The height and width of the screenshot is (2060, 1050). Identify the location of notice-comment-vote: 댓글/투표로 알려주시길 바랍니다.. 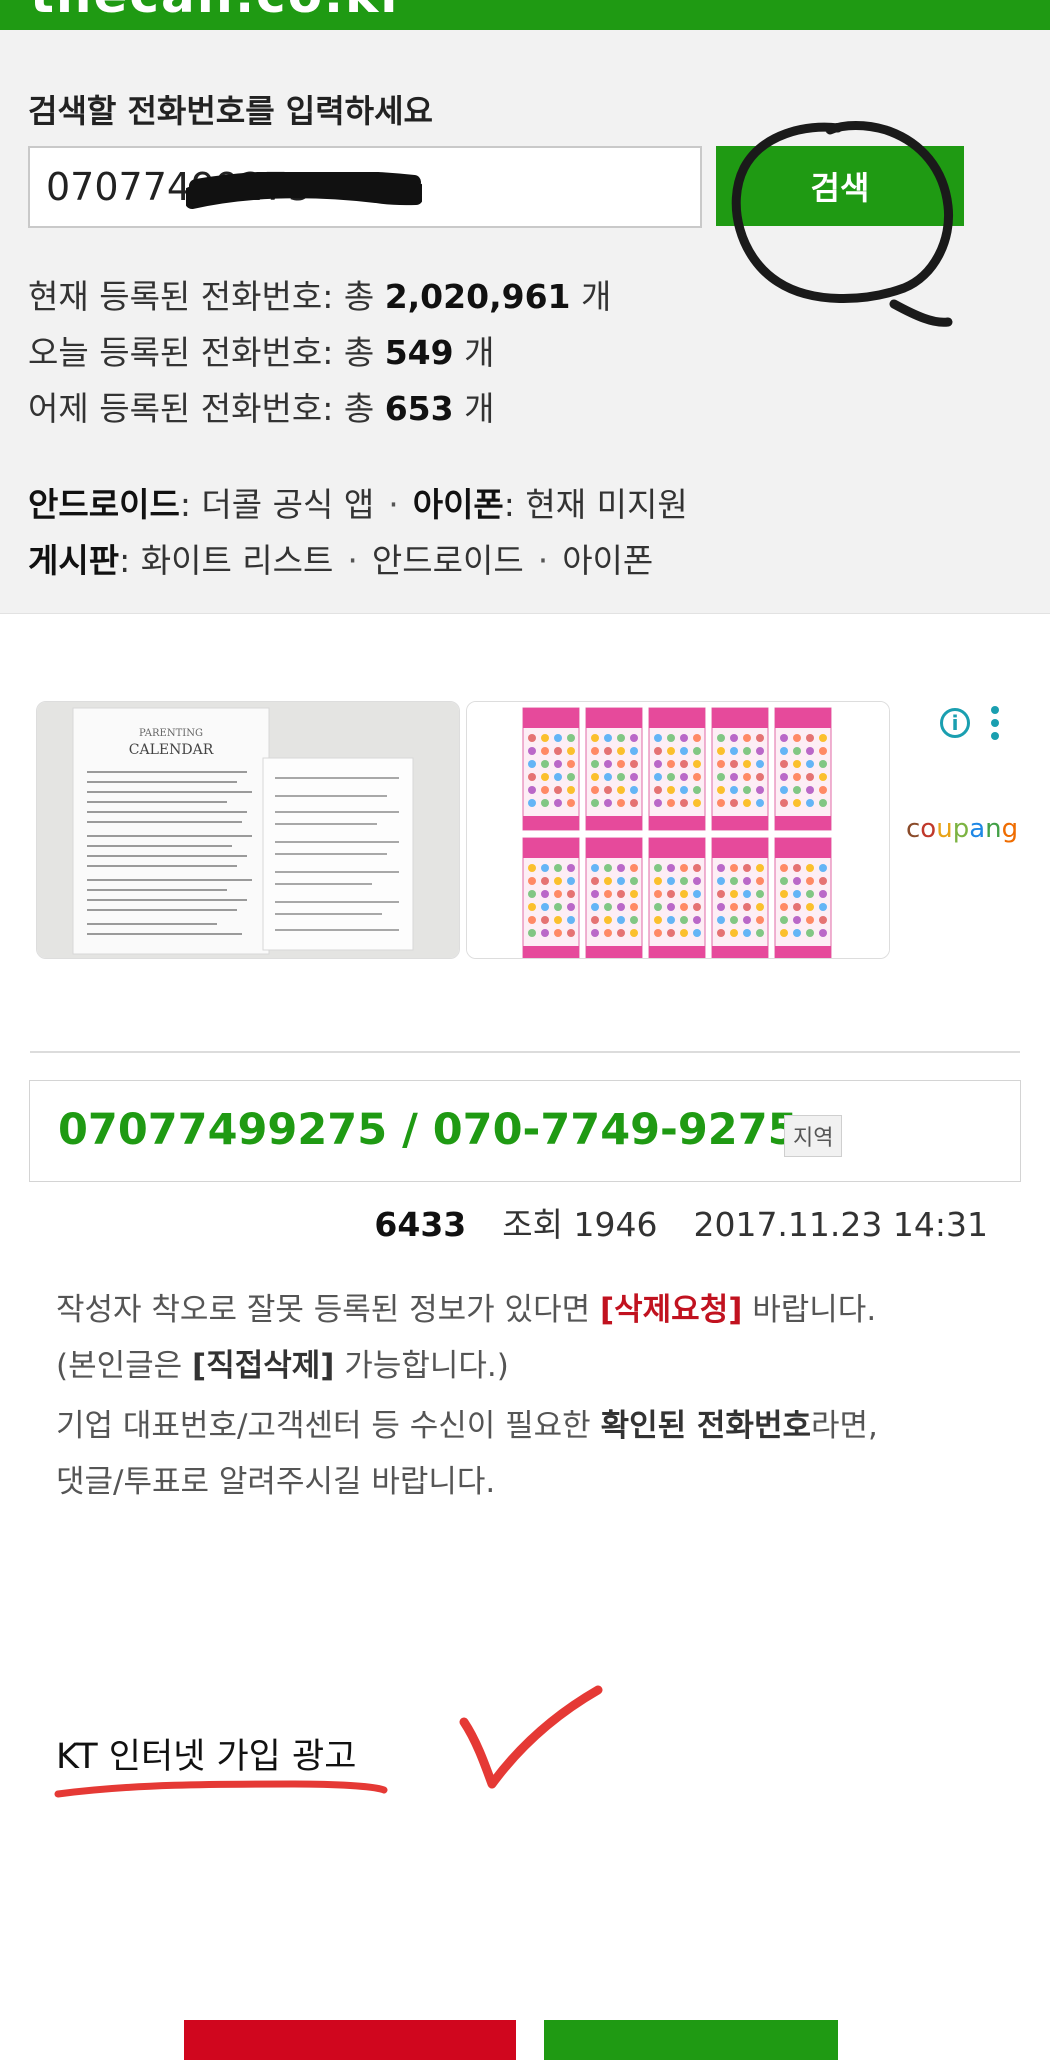
(275, 1478).